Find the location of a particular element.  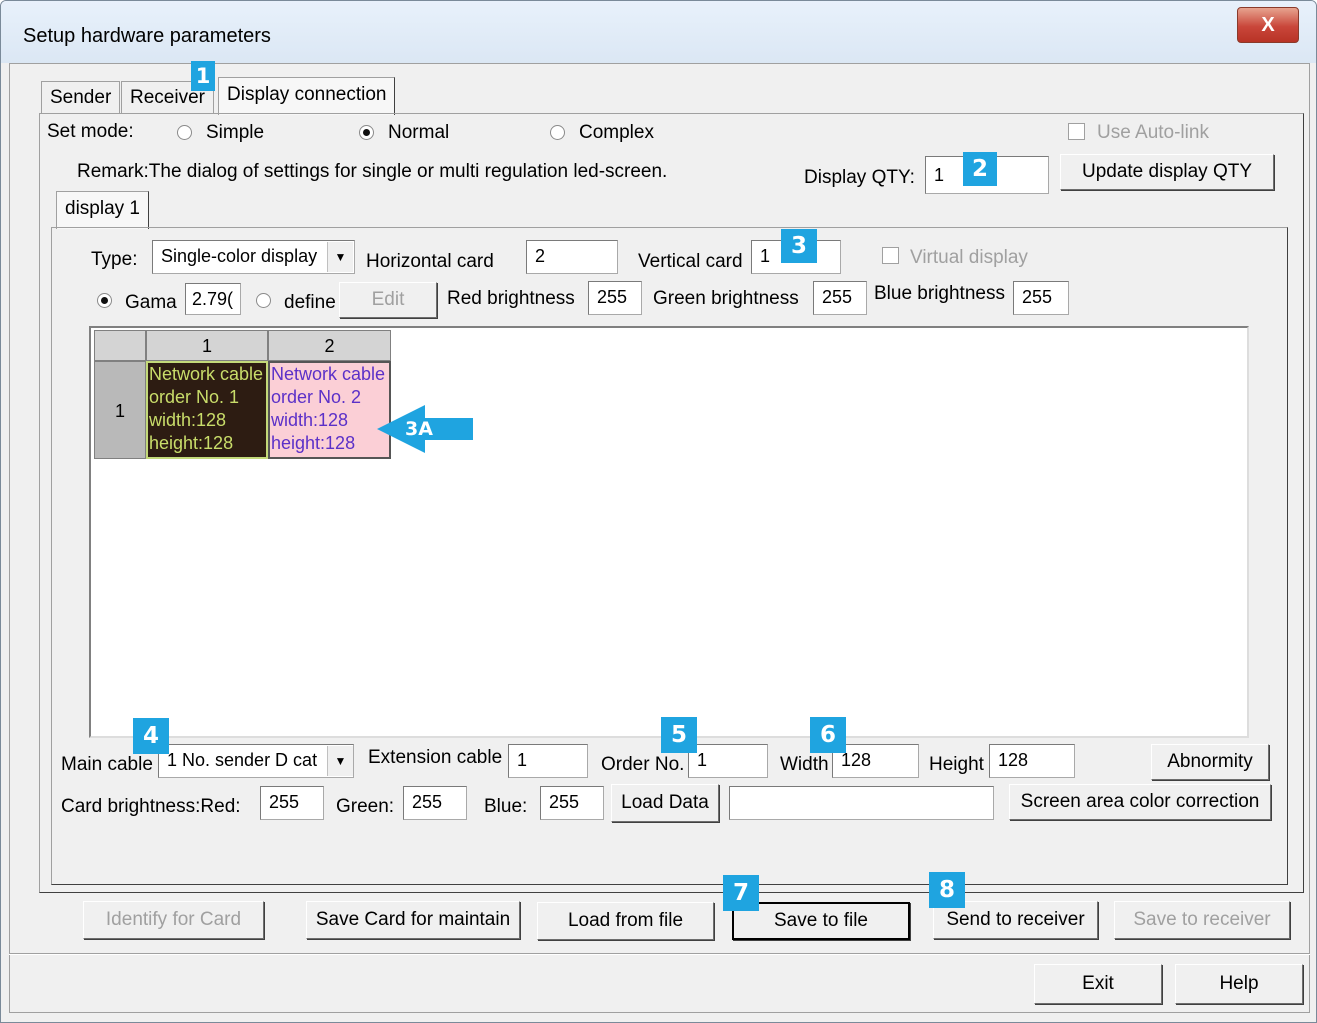

virtual-display-label: Virtual display is located at coordinates (969, 257).